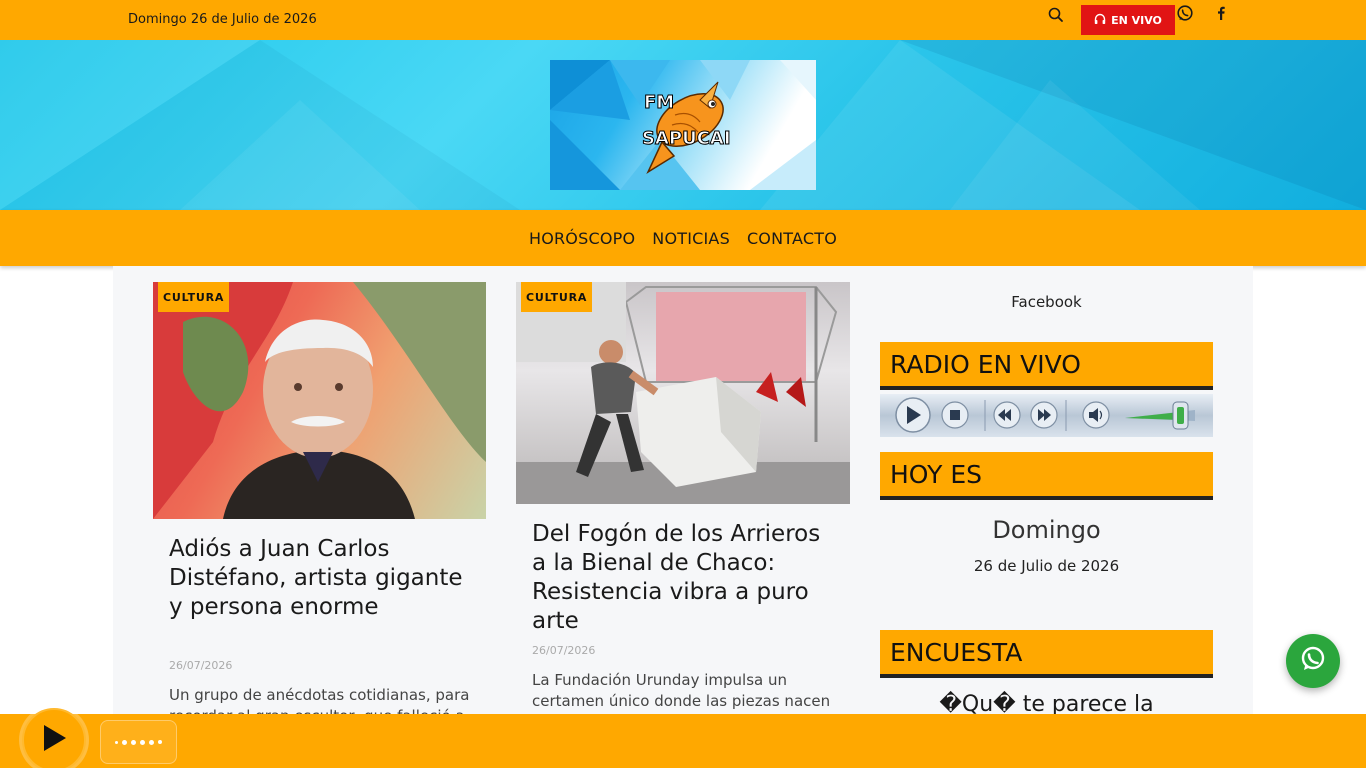 The width and height of the screenshot is (1366, 768). Describe the element at coordinates (1046, 302) in the screenshot. I see `facebook-widget-label: Facebook` at that location.